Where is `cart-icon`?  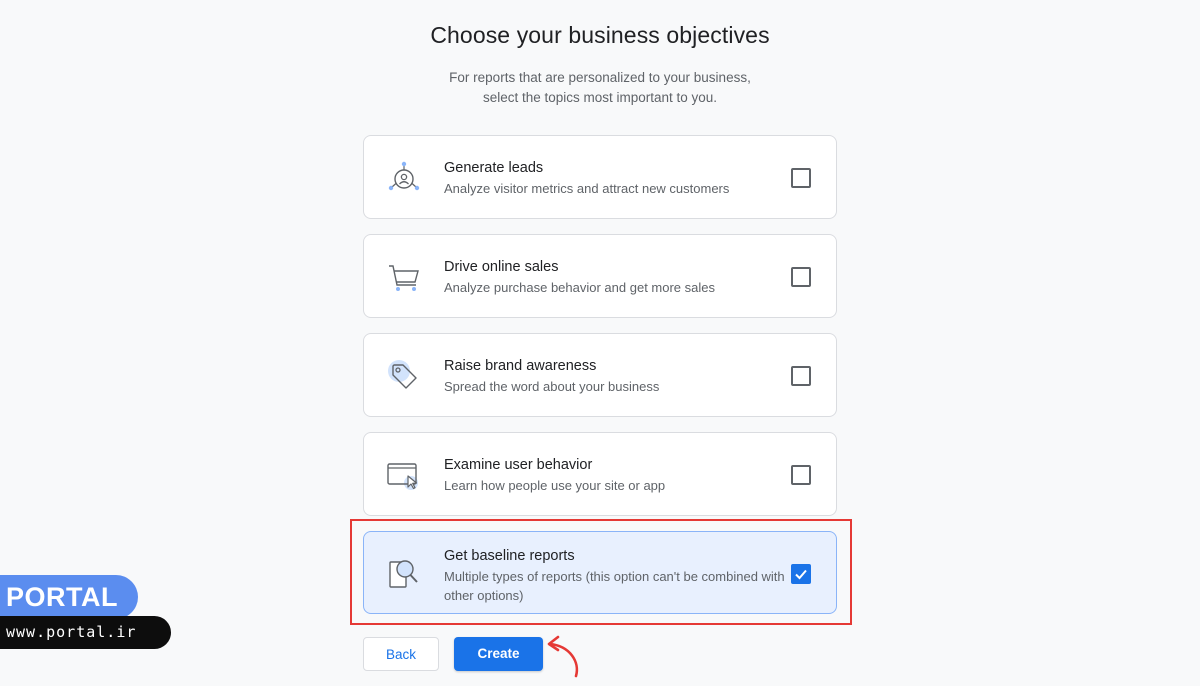
cart-icon is located at coordinates (404, 277).